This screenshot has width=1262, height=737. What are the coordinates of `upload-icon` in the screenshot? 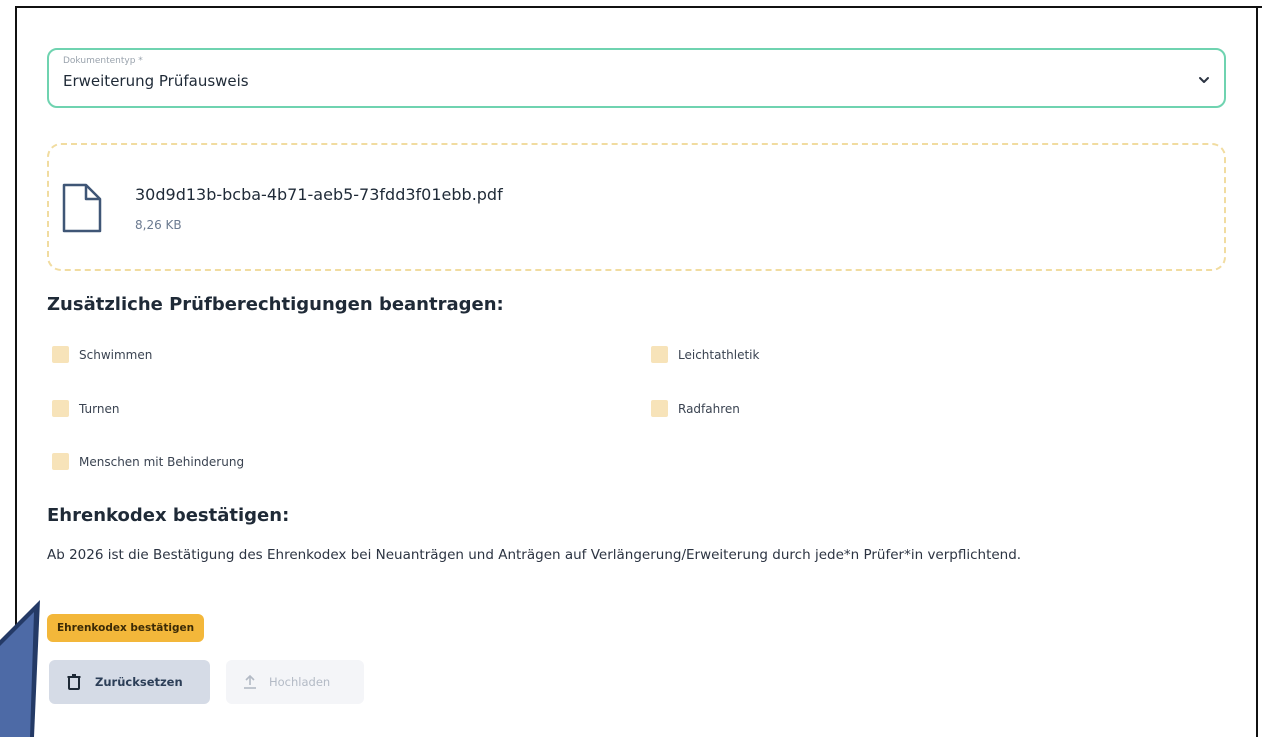 It's located at (250, 681).